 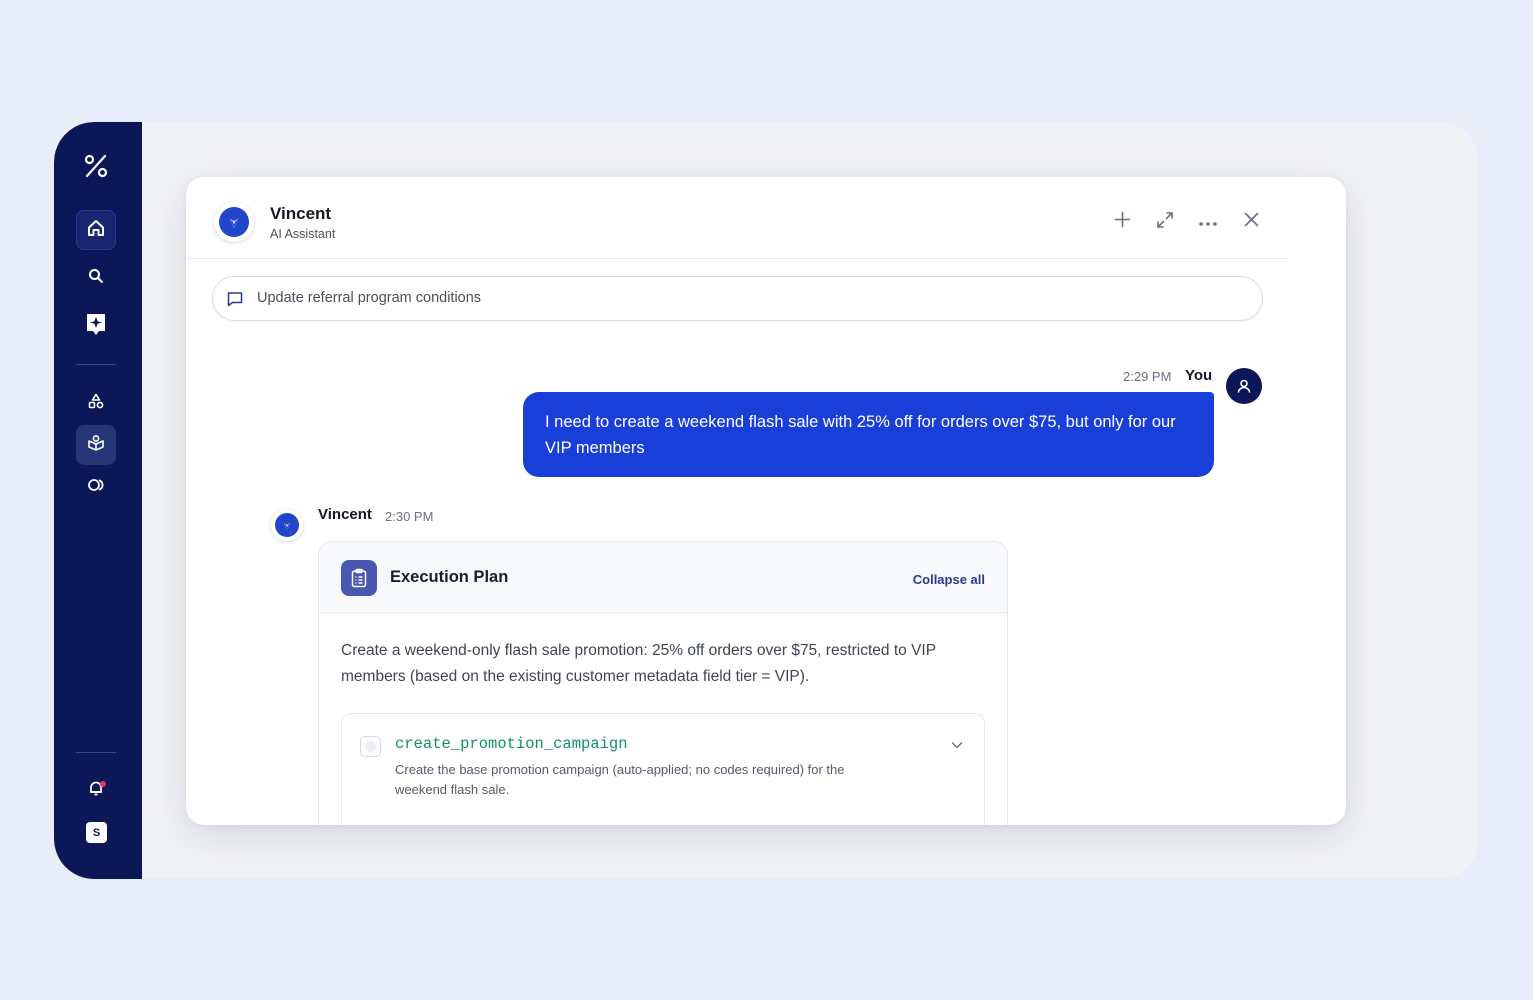 I want to click on chat-bubble-icon, so click(x=235, y=299).